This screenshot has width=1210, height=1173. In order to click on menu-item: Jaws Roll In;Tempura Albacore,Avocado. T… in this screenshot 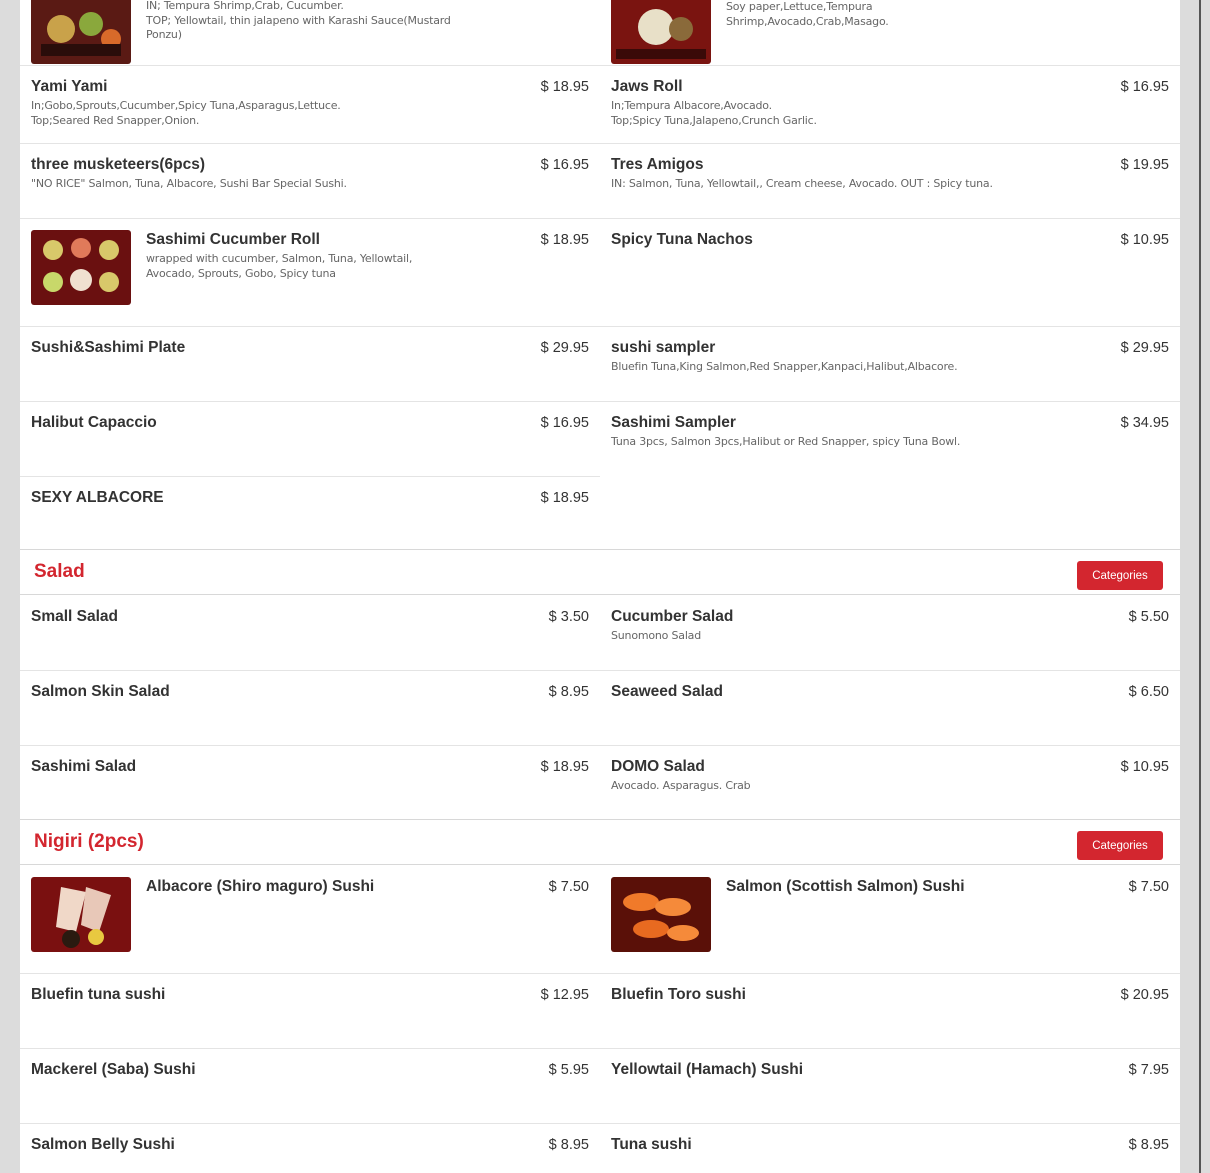, I will do `click(890, 105)`.